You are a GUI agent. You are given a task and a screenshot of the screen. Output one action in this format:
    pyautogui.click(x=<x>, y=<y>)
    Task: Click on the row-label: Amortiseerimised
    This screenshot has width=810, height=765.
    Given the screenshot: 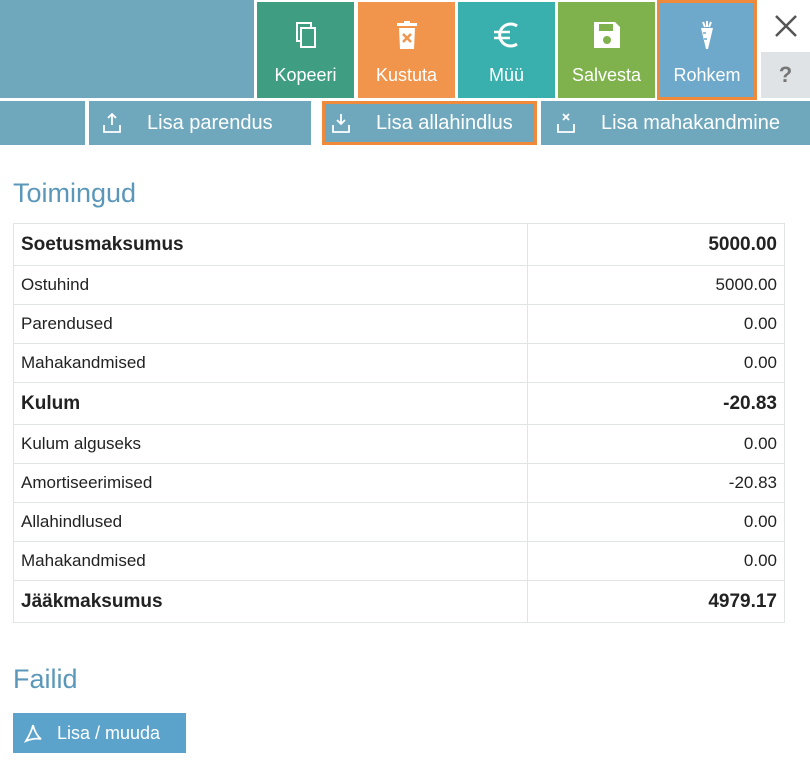 What is the action you would take?
    pyautogui.click(x=270, y=483)
    